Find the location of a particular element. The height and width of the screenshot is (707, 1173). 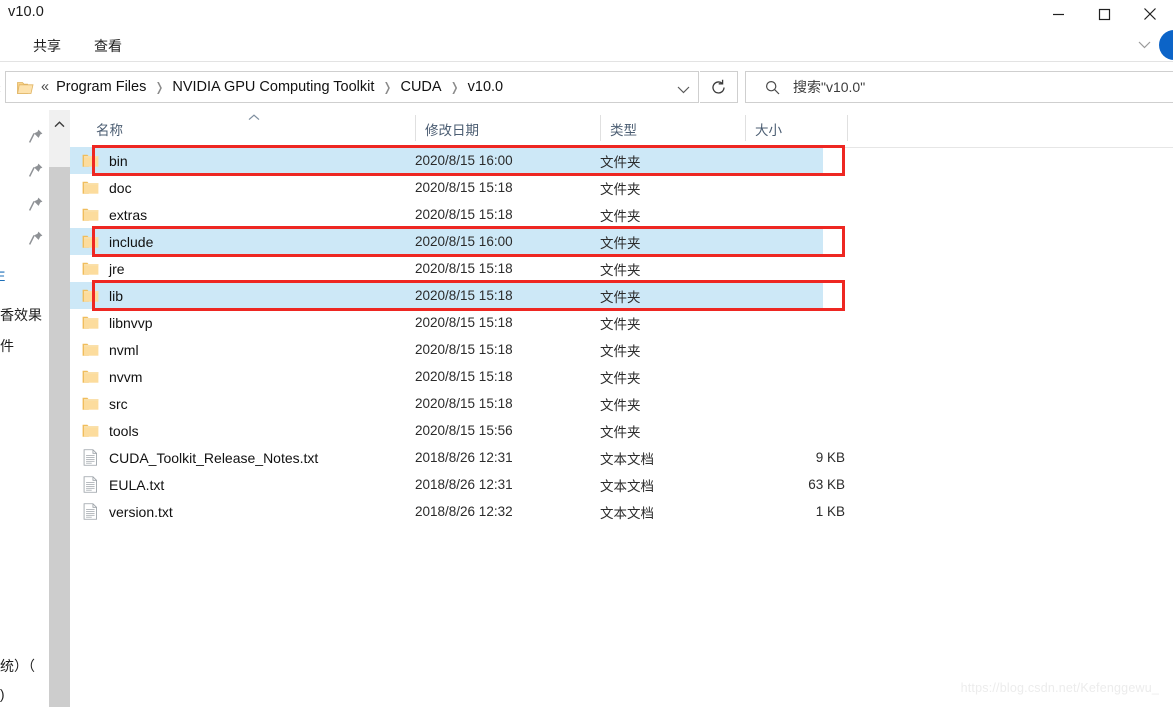

table-row: extras 2020/8/15 15:18 文件夹 is located at coordinates (621, 214).